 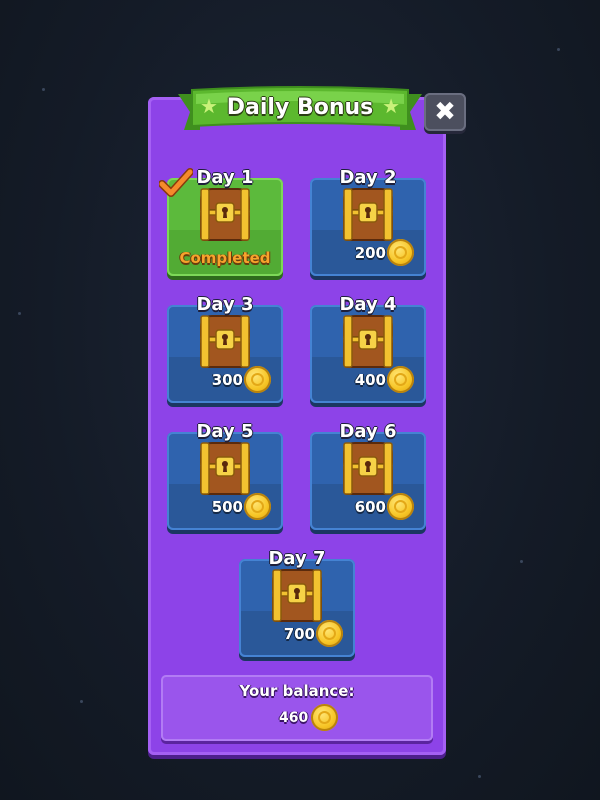 I want to click on reward: 400, so click(x=384, y=379).